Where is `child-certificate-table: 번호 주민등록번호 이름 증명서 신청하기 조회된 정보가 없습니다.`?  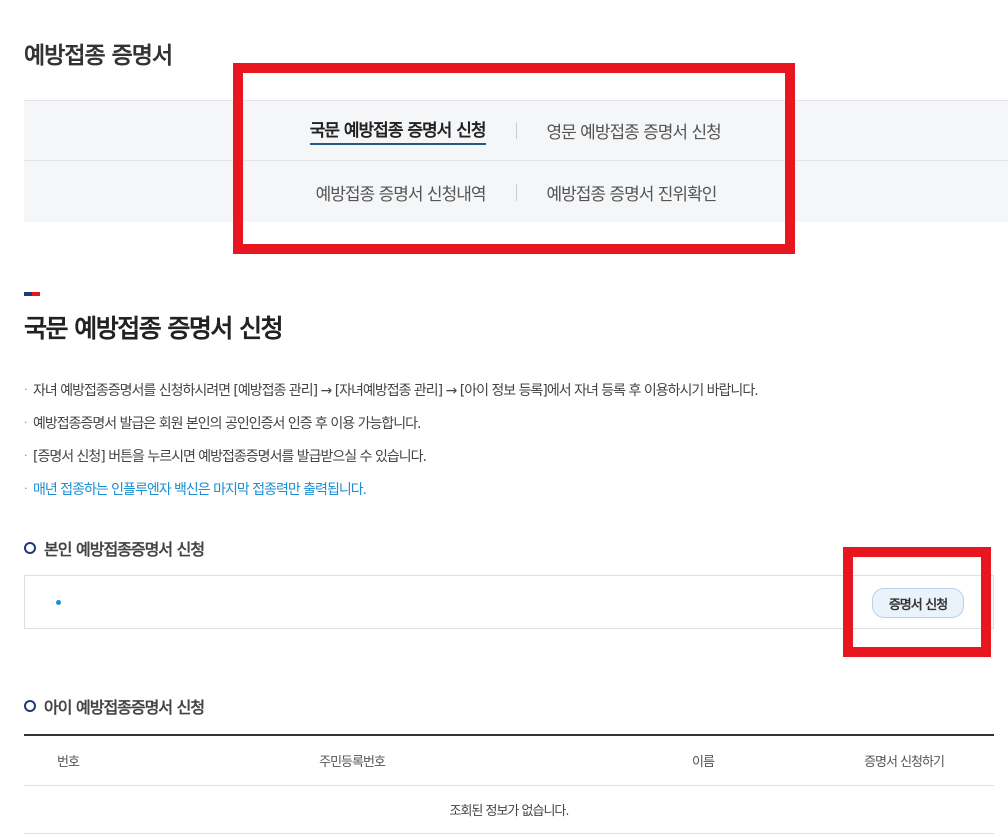 child-certificate-table: 번호 주민등록번호 이름 증명서 신청하기 조회된 정보가 없습니다. is located at coordinates (509, 784).